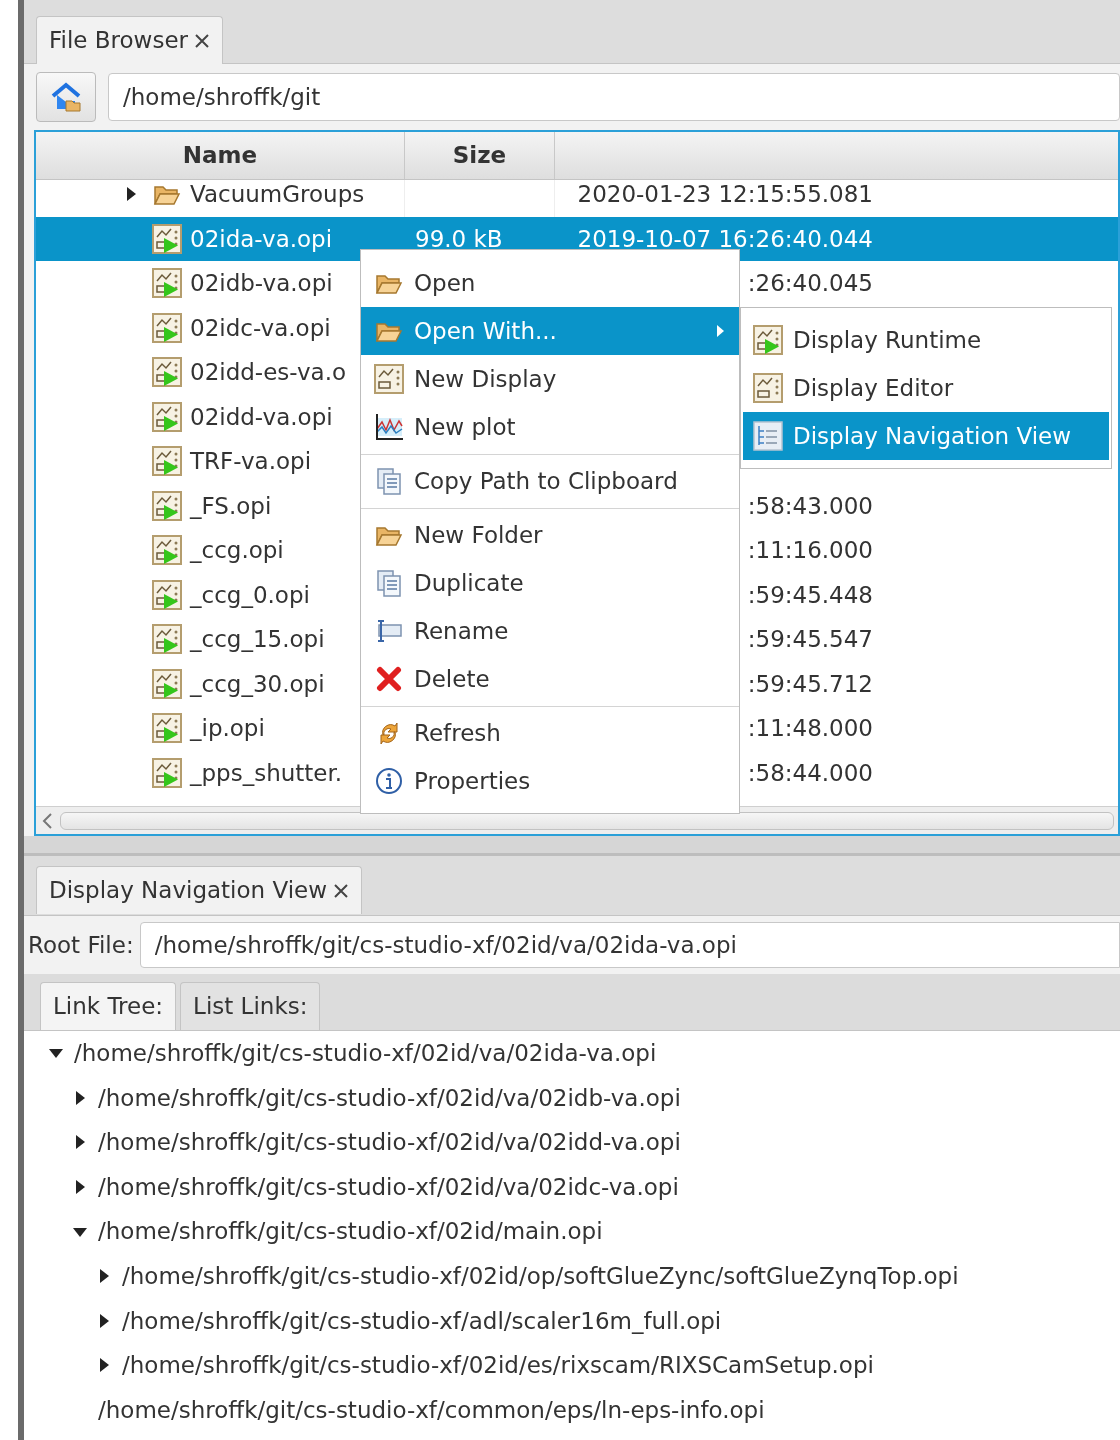  Describe the element at coordinates (810, 728) in the screenshot. I see `modified-date: :11:48.000` at that location.